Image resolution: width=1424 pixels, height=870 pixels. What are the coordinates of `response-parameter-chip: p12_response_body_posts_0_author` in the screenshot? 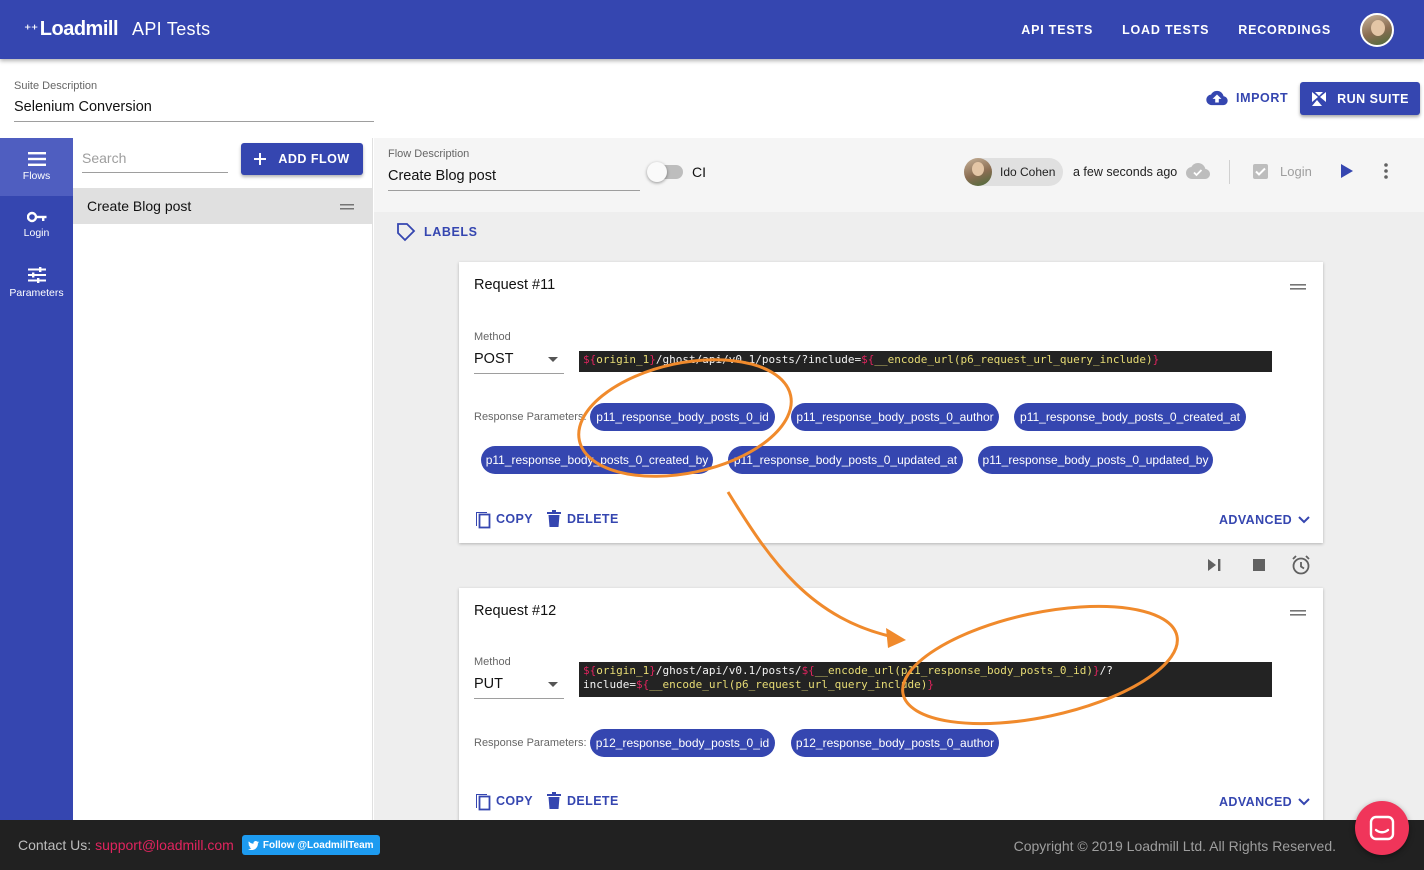 It's located at (895, 743).